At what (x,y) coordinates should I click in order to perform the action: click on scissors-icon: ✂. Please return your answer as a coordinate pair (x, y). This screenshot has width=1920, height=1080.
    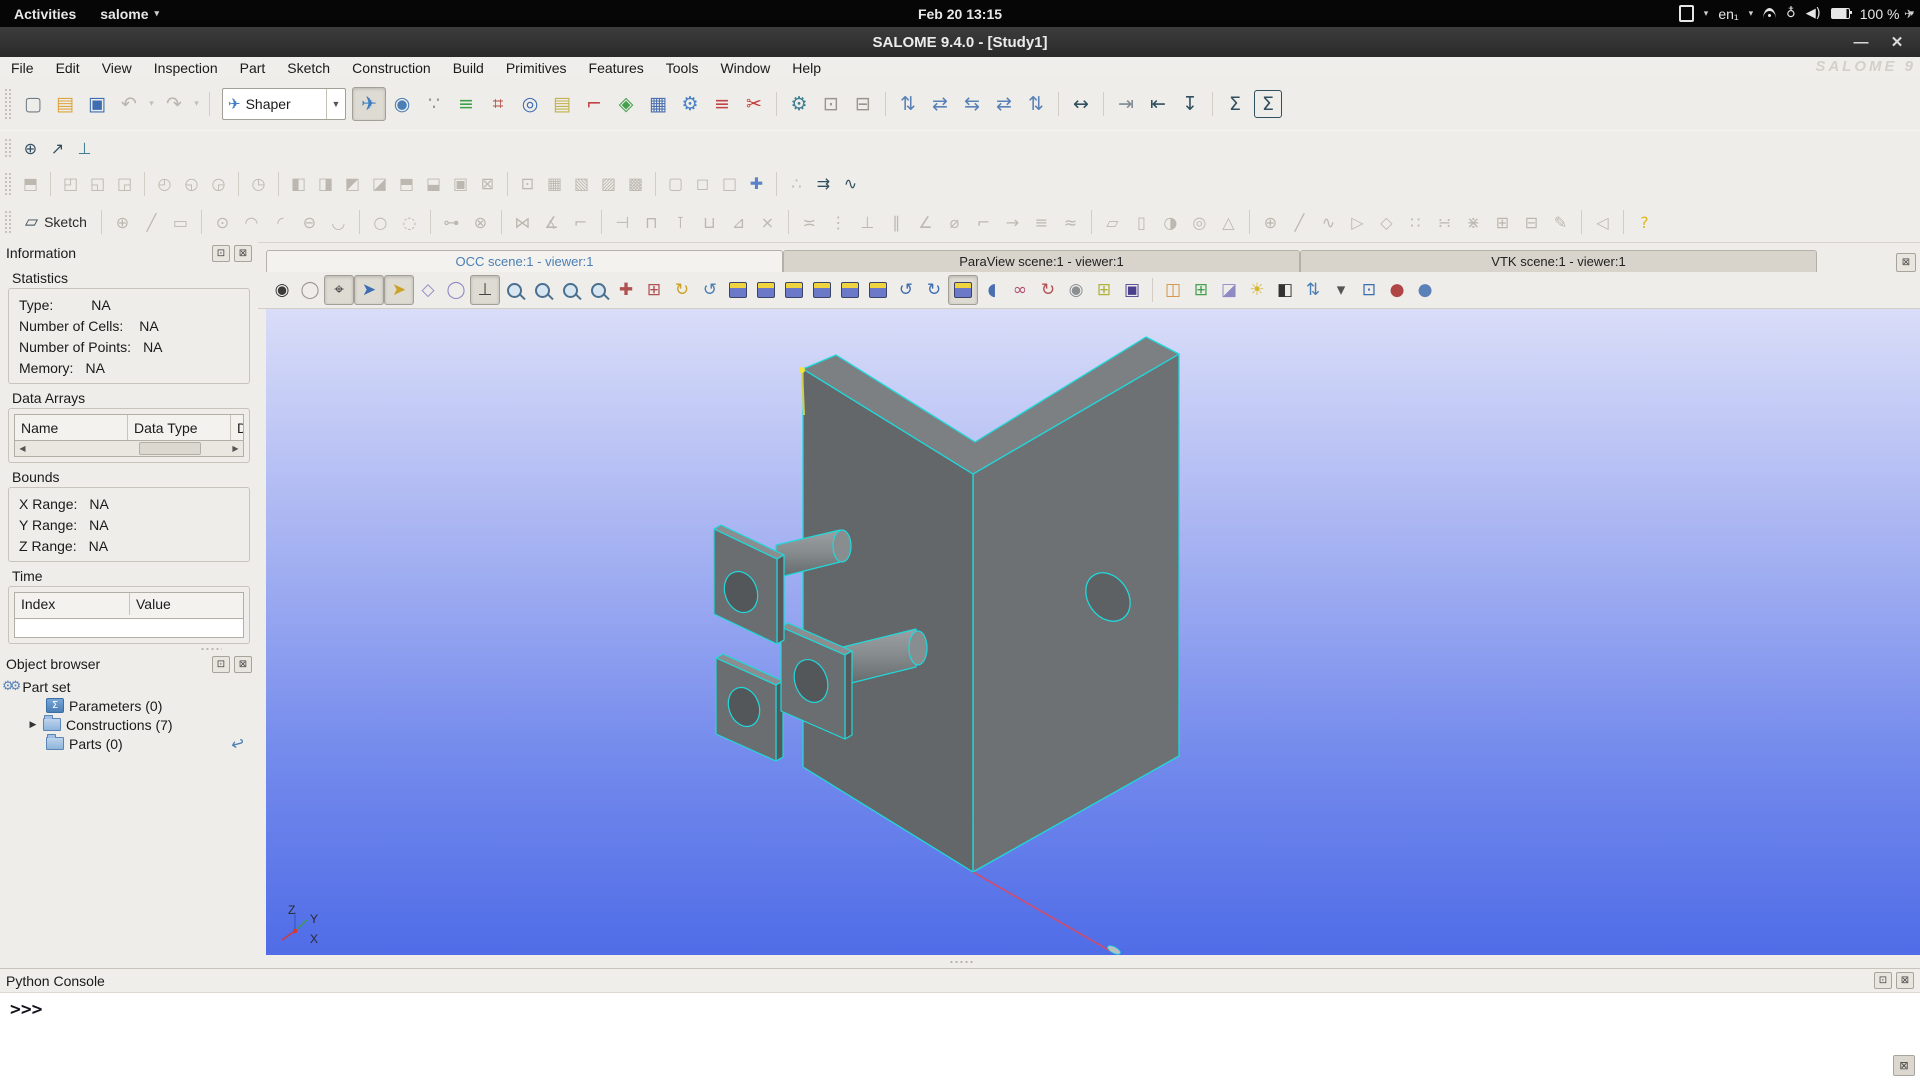
    Looking at the image, I should click on (754, 104).